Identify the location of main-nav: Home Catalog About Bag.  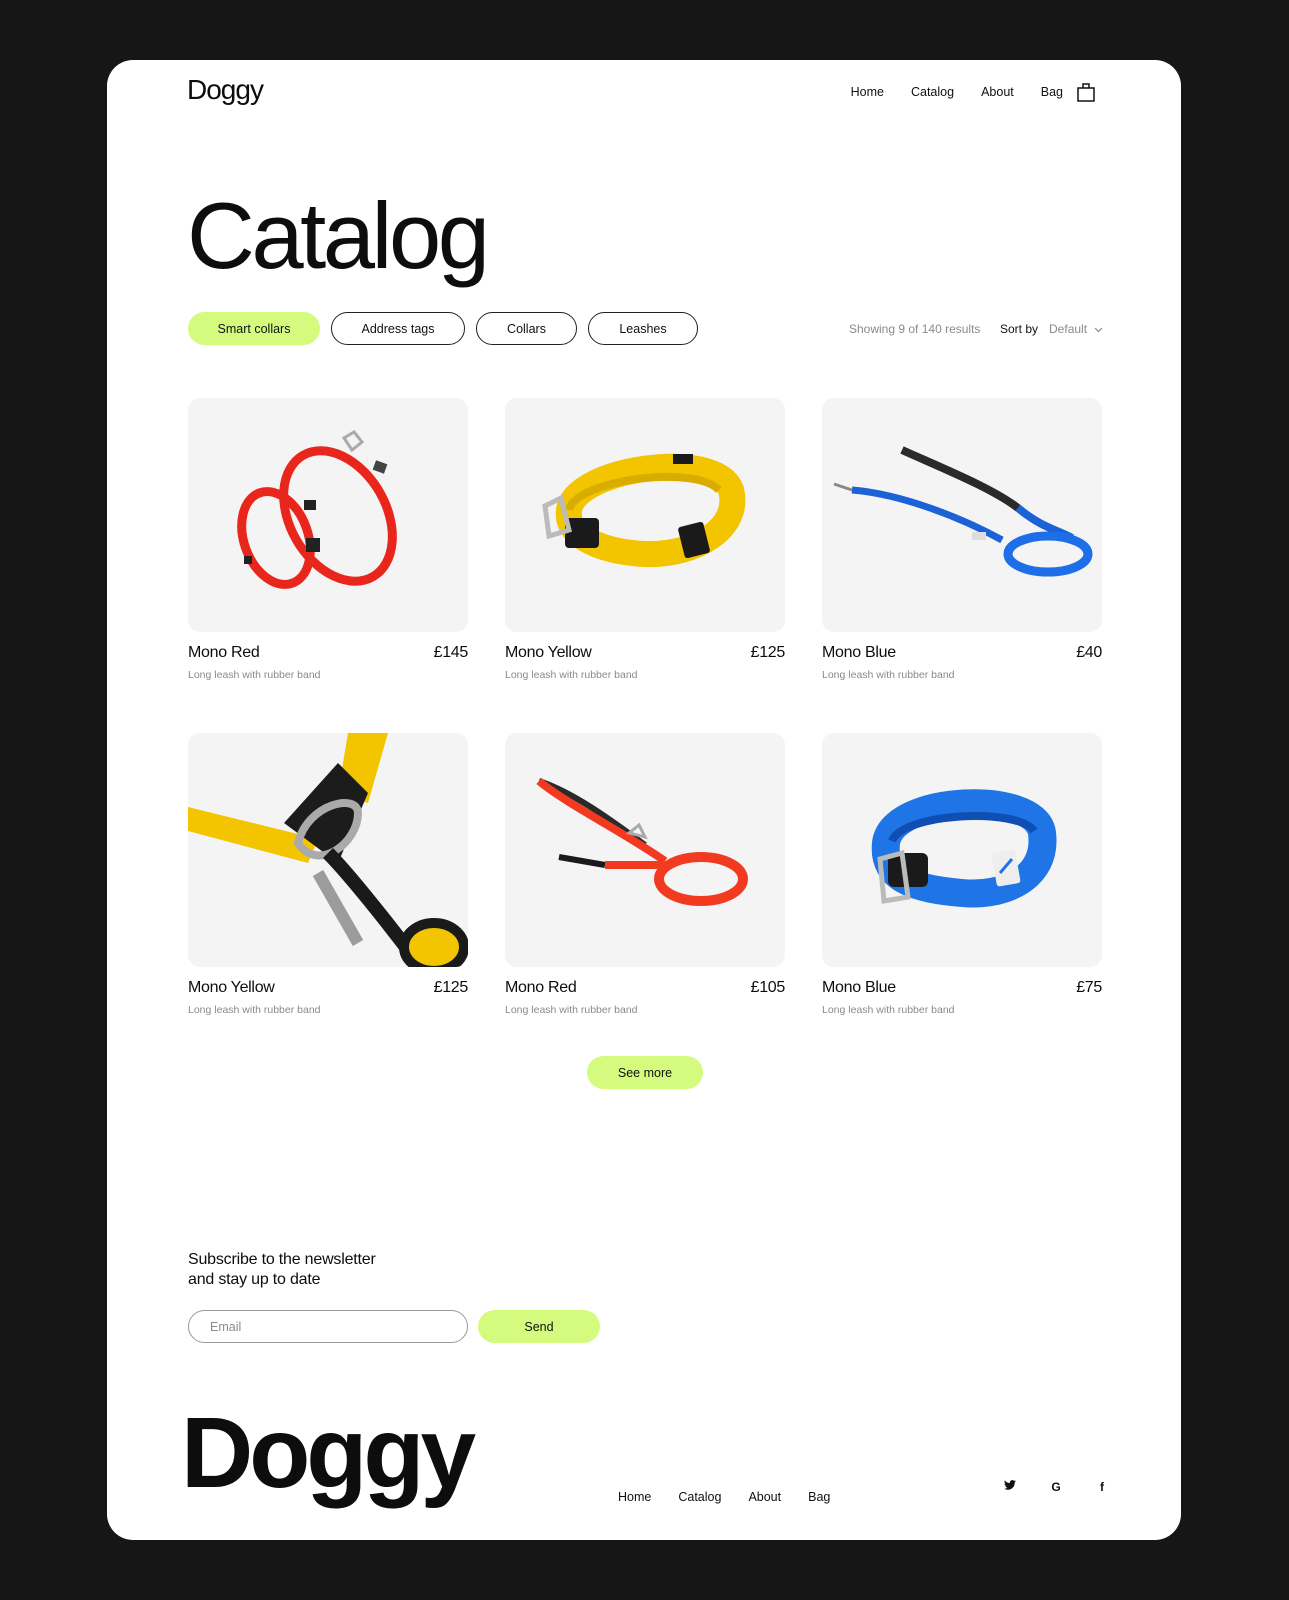
(959, 92).